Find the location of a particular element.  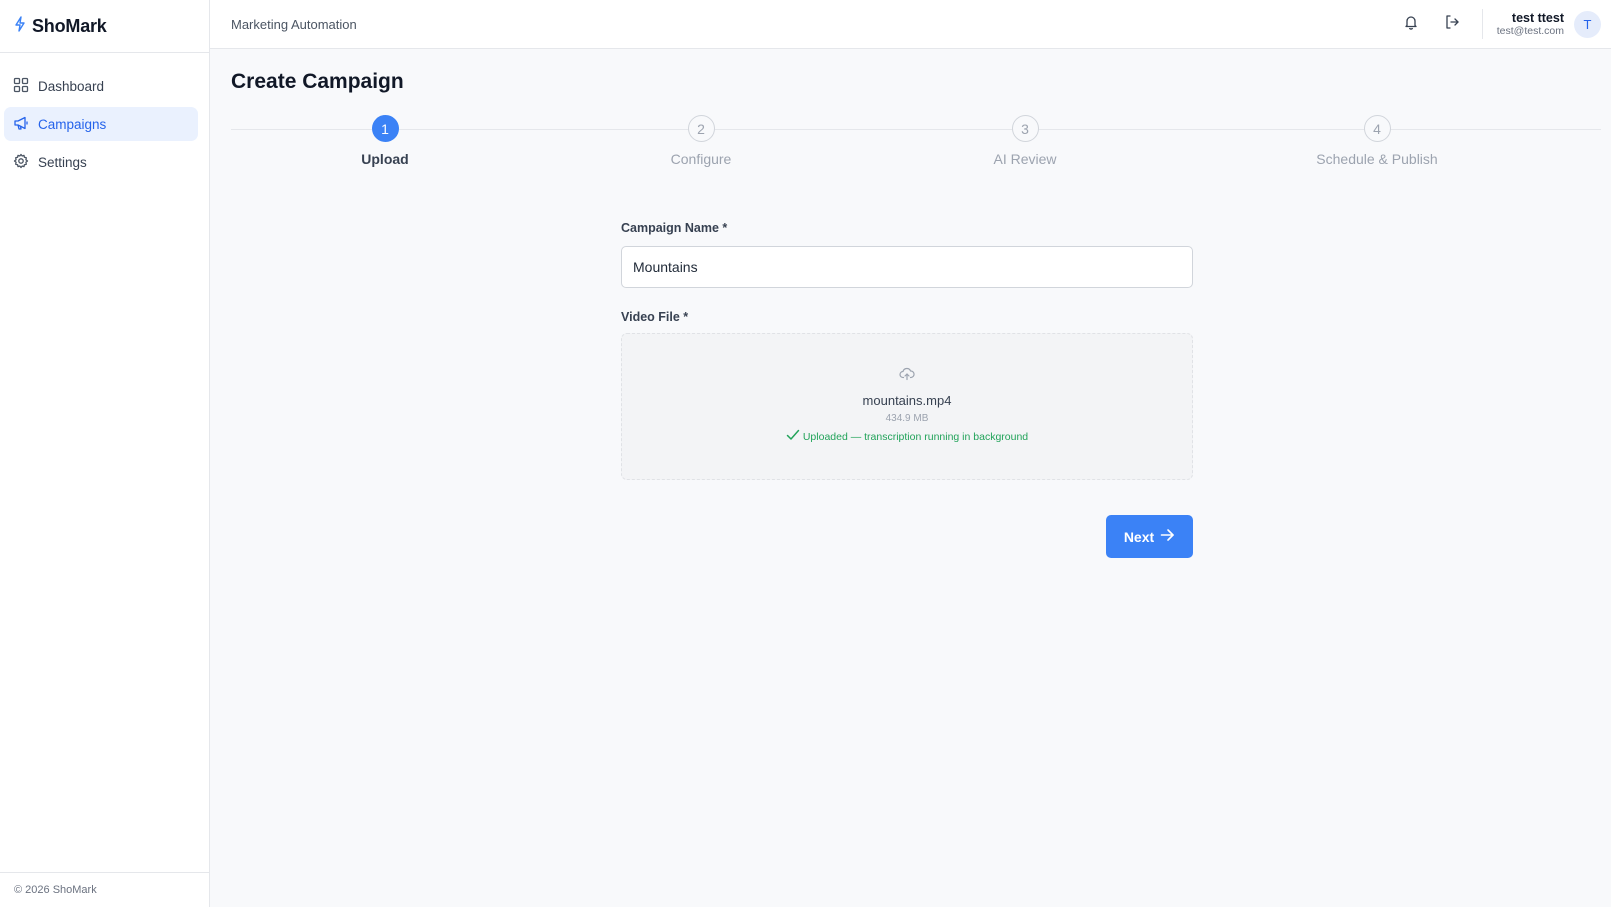

logout-icon is located at coordinates (1452, 24).